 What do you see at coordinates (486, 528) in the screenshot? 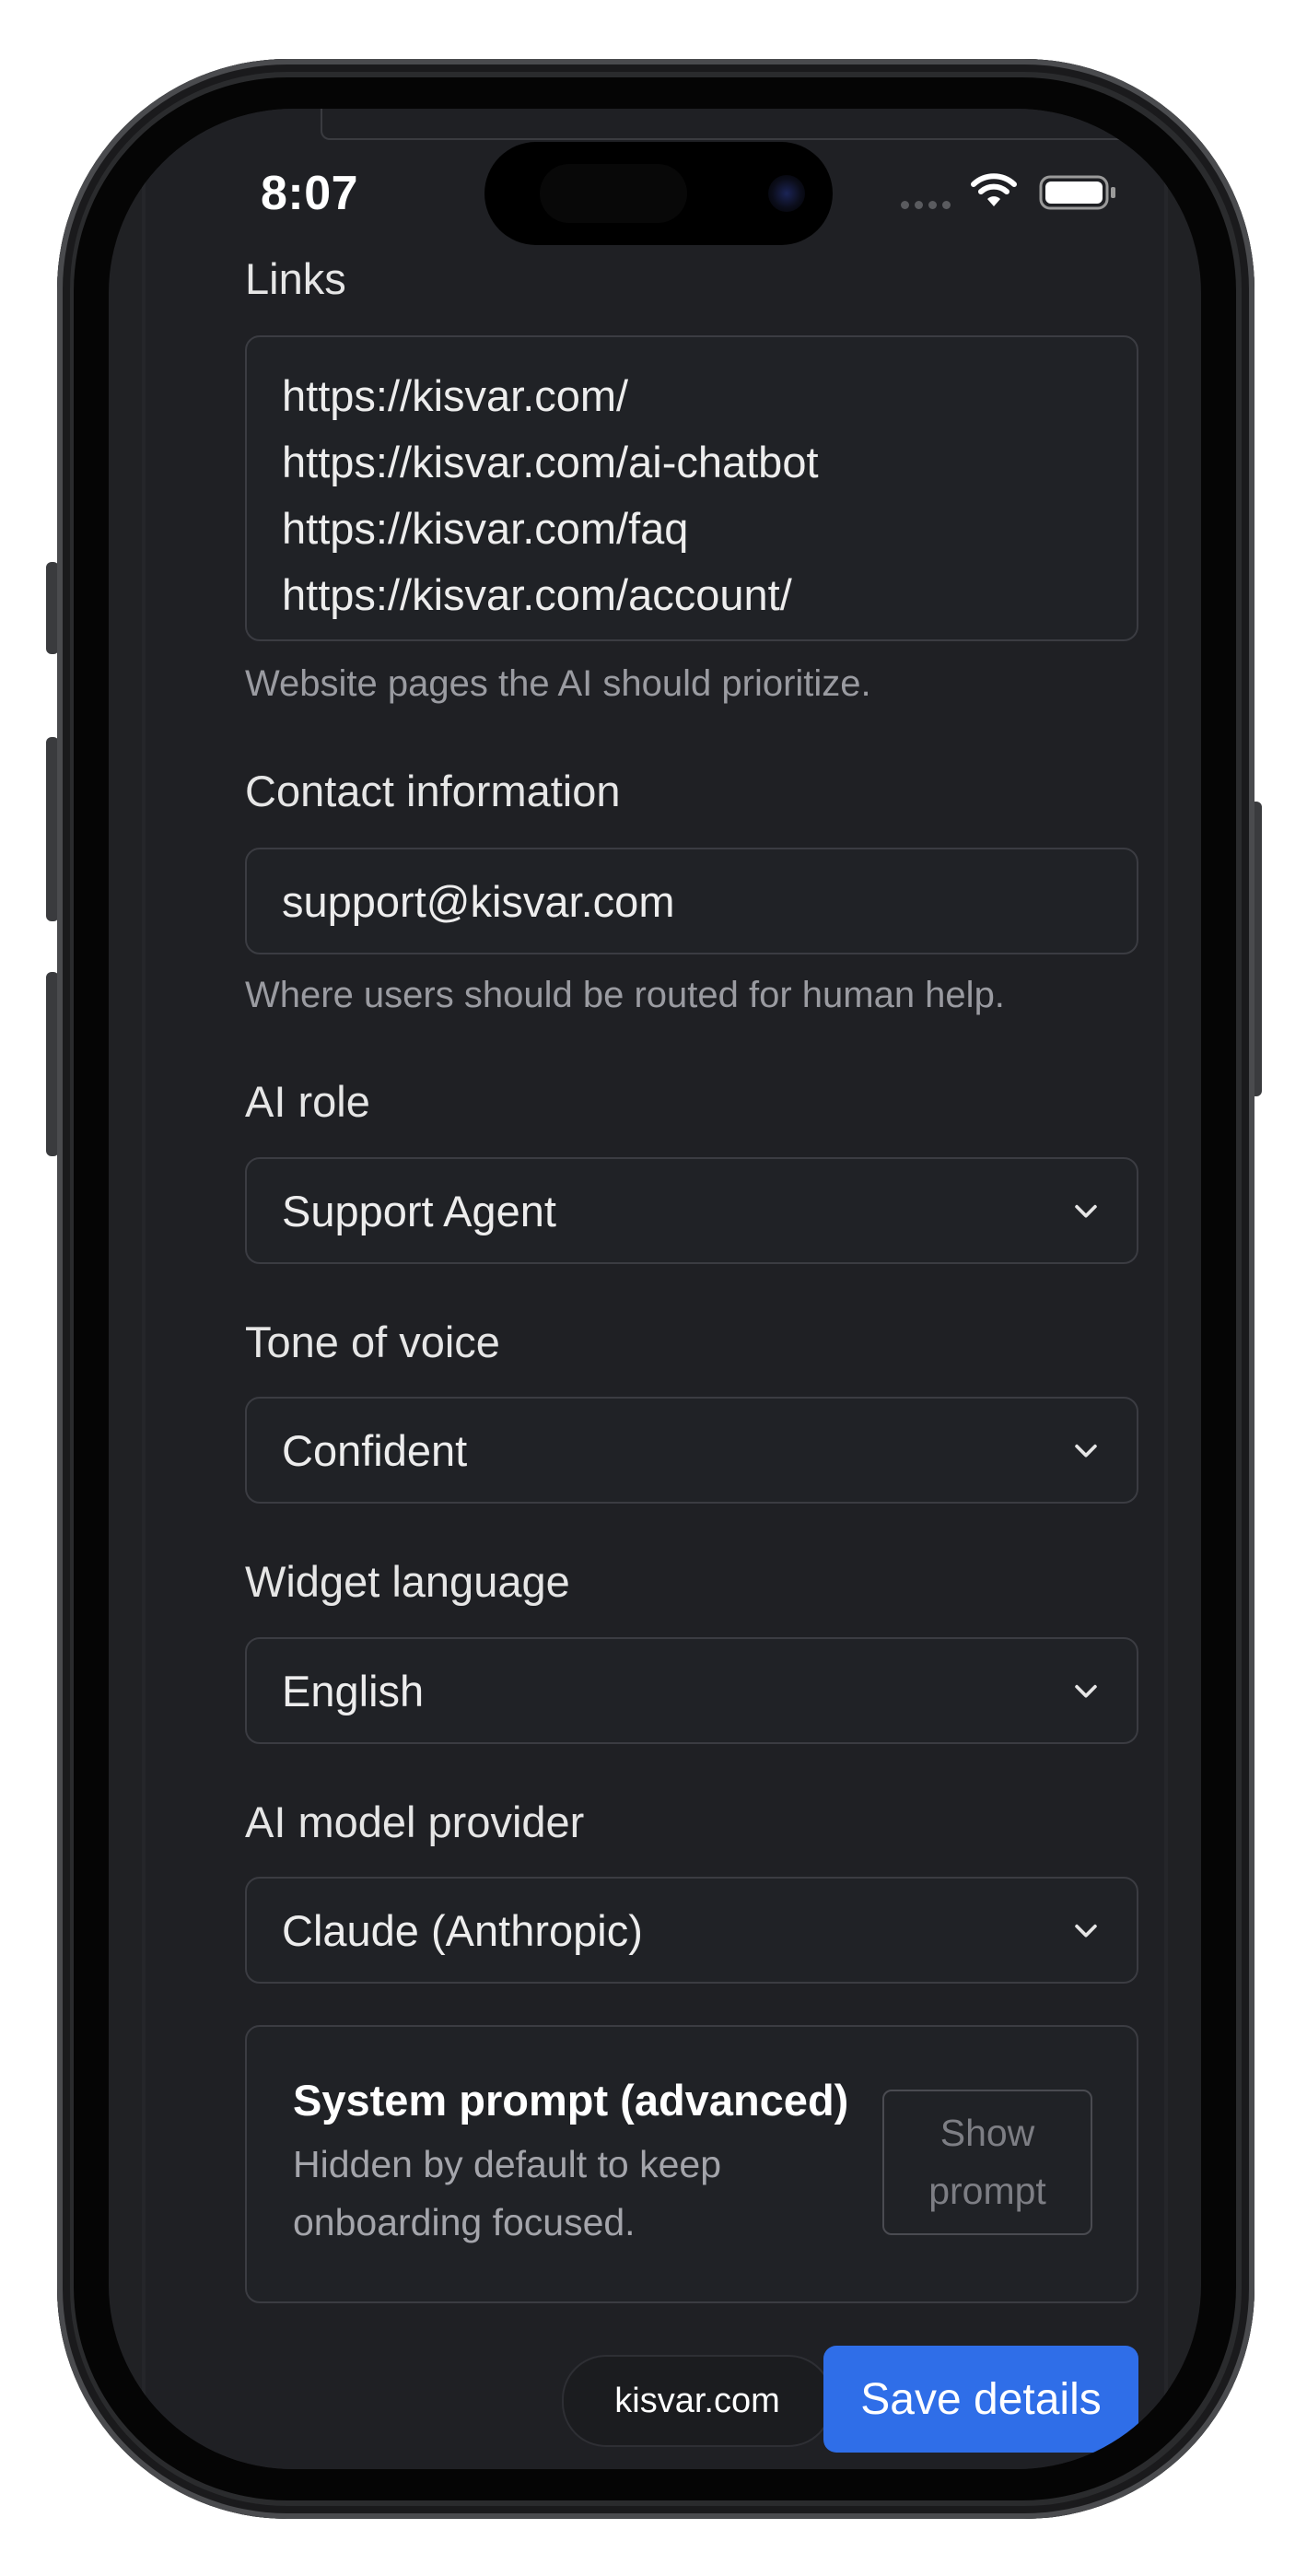
I see `link-line: https://kisvar.com/faq` at bounding box center [486, 528].